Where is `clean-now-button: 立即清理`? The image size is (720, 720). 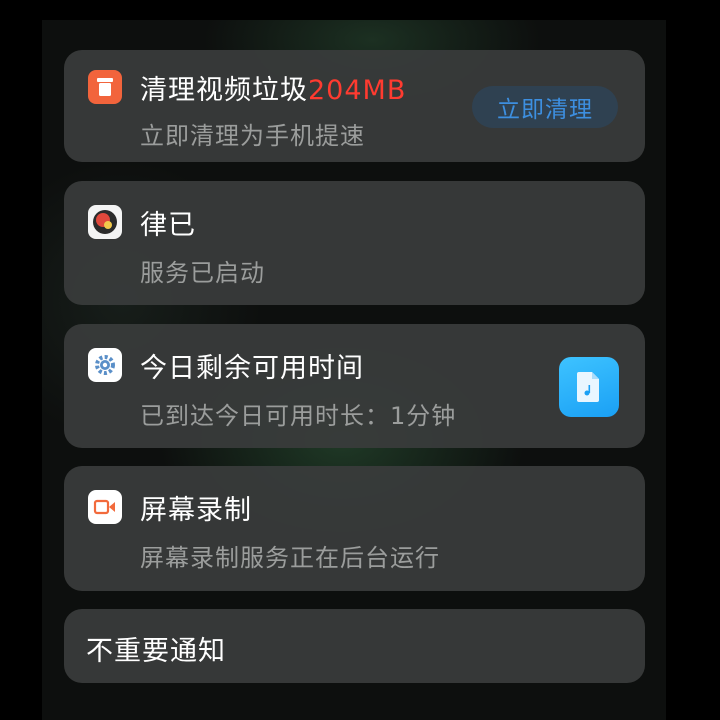
clean-now-button: 立即清理 is located at coordinates (545, 107).